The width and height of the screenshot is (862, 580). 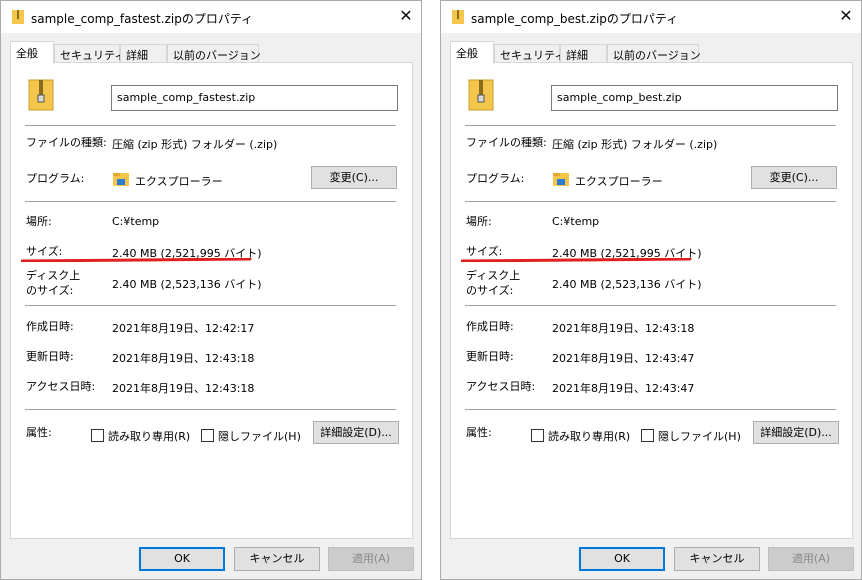 I want to click on title-bar: sample_comp_best.zipのプロパティ ✕, so click(x=651, y=17).